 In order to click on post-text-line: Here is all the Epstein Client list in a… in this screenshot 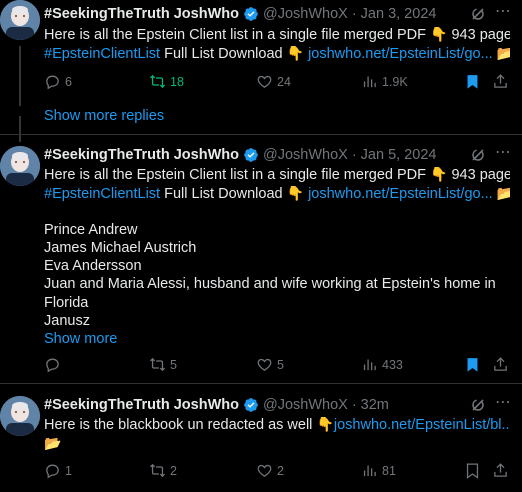, I will do `click(237, 175)`.